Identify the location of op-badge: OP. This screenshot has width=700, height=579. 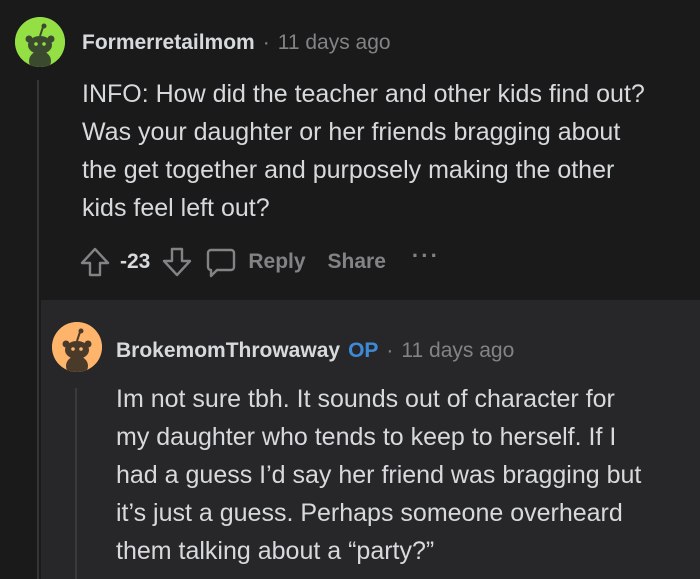
(363, 350).